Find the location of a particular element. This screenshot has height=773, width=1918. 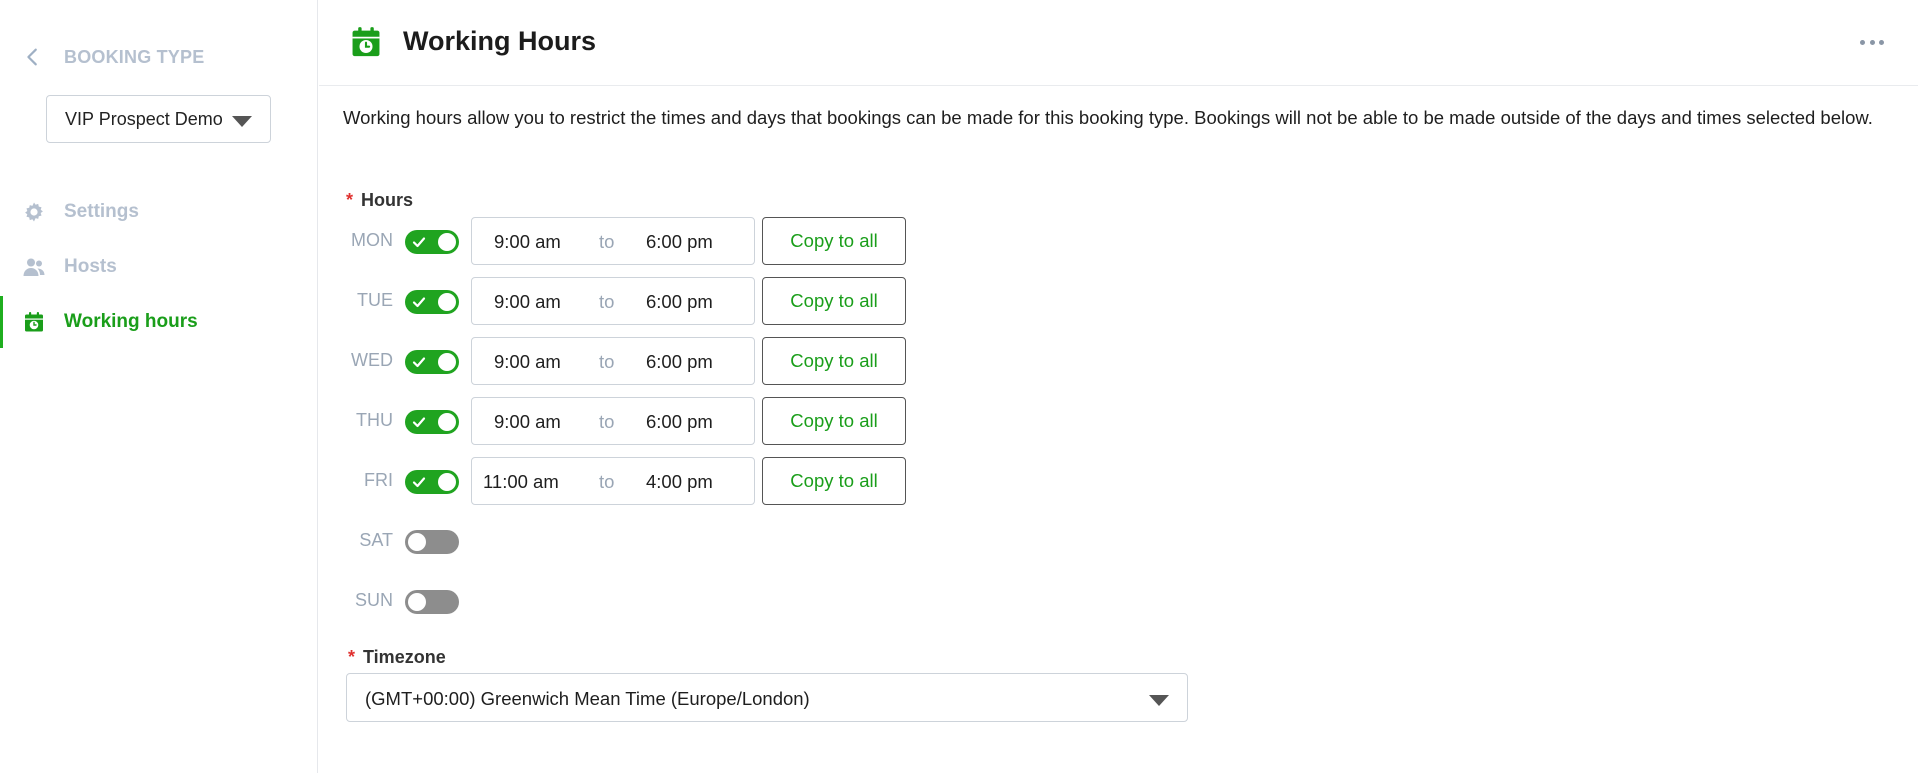

day-toggle-sat is located at coordinates (432, 542).